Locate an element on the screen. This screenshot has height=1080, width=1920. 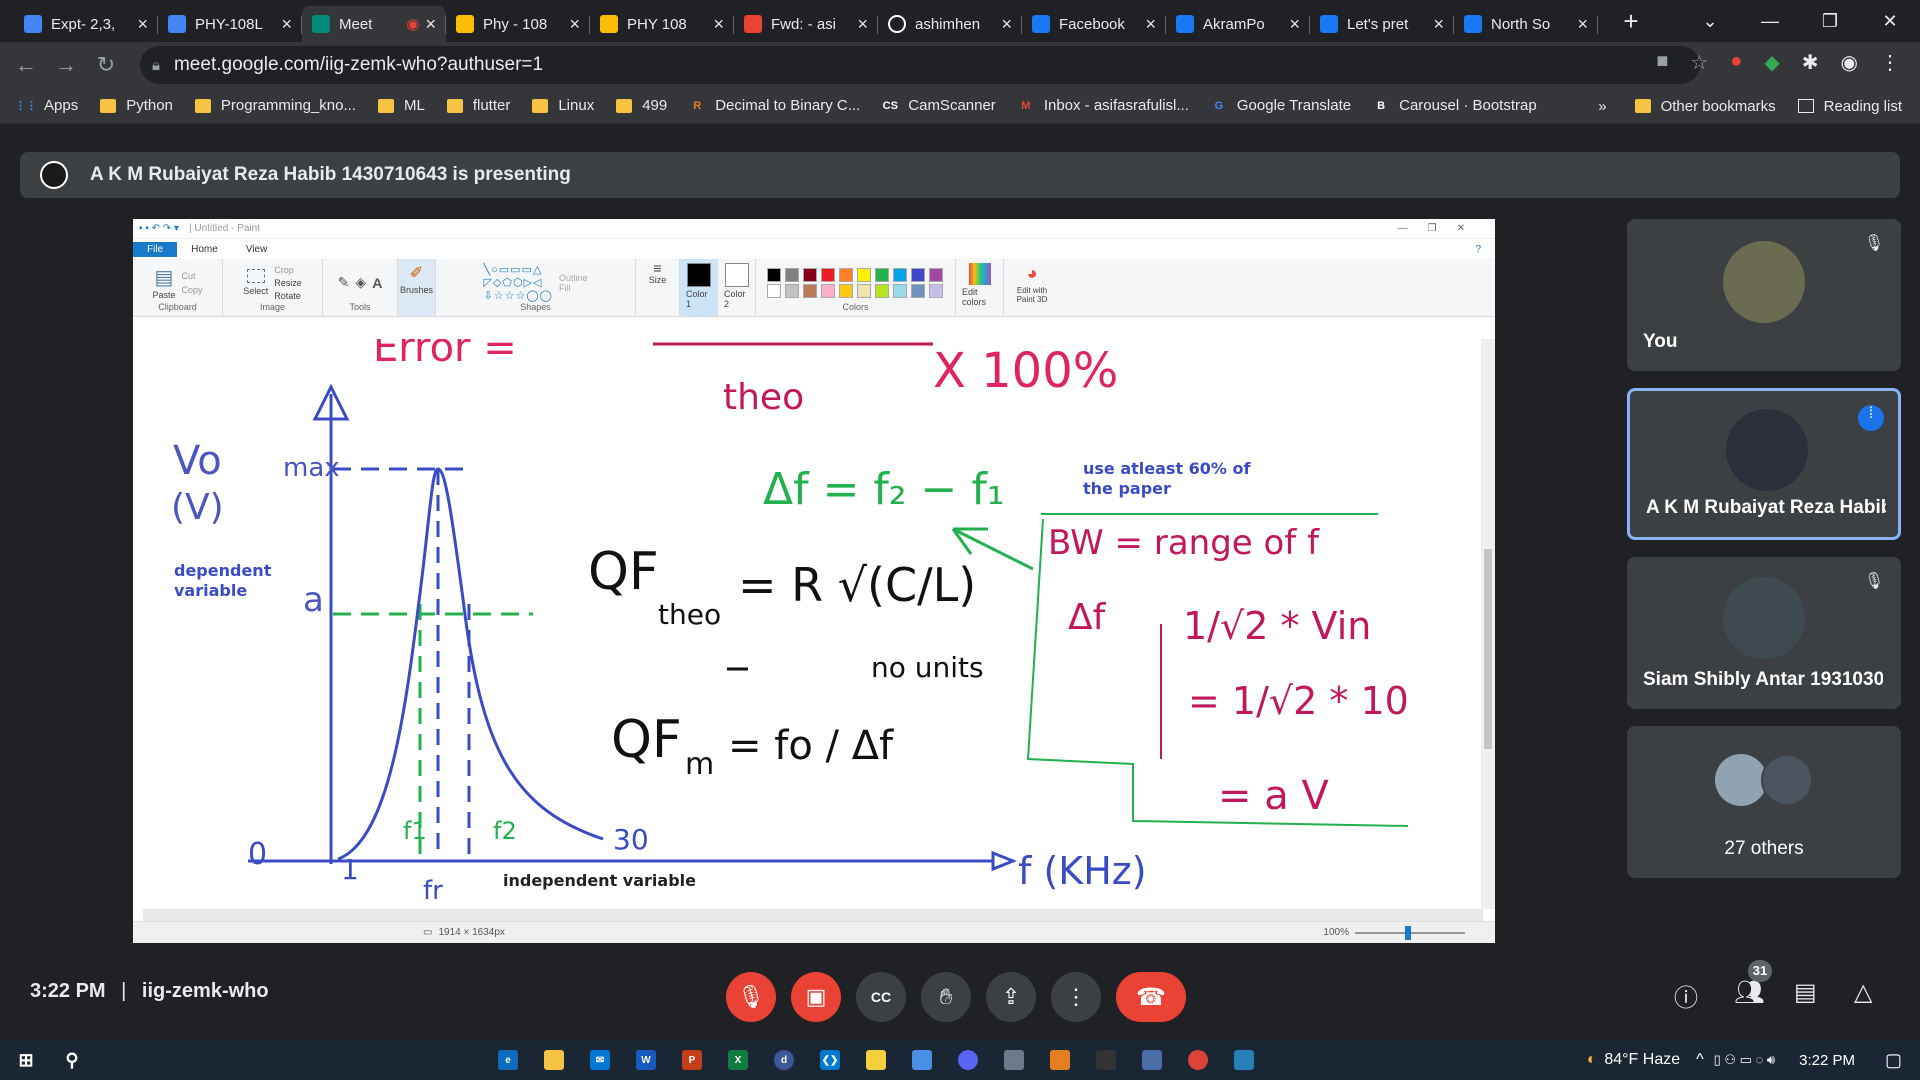
bookmark-python: Python is located at coordinates (136, 105).